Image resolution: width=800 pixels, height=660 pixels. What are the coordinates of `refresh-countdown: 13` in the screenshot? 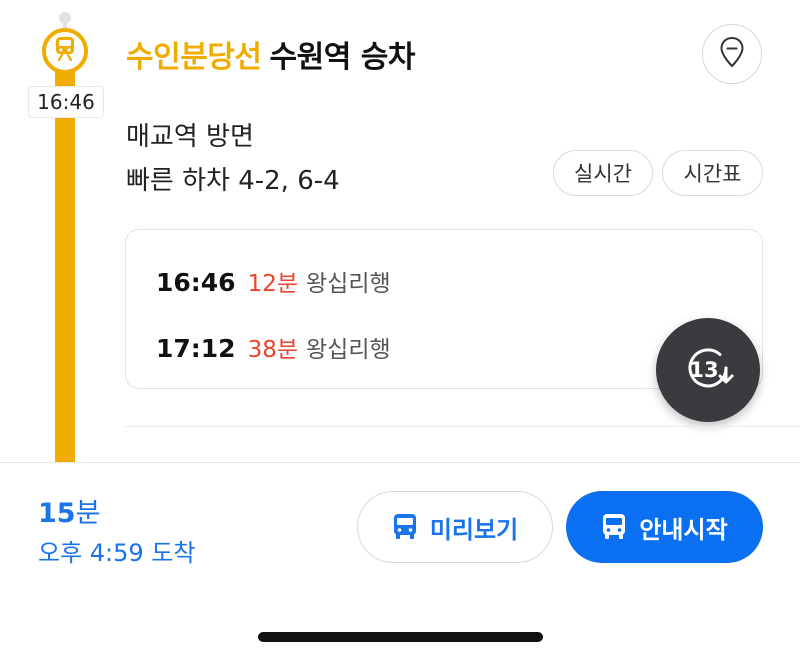 It's located at (704, 370).